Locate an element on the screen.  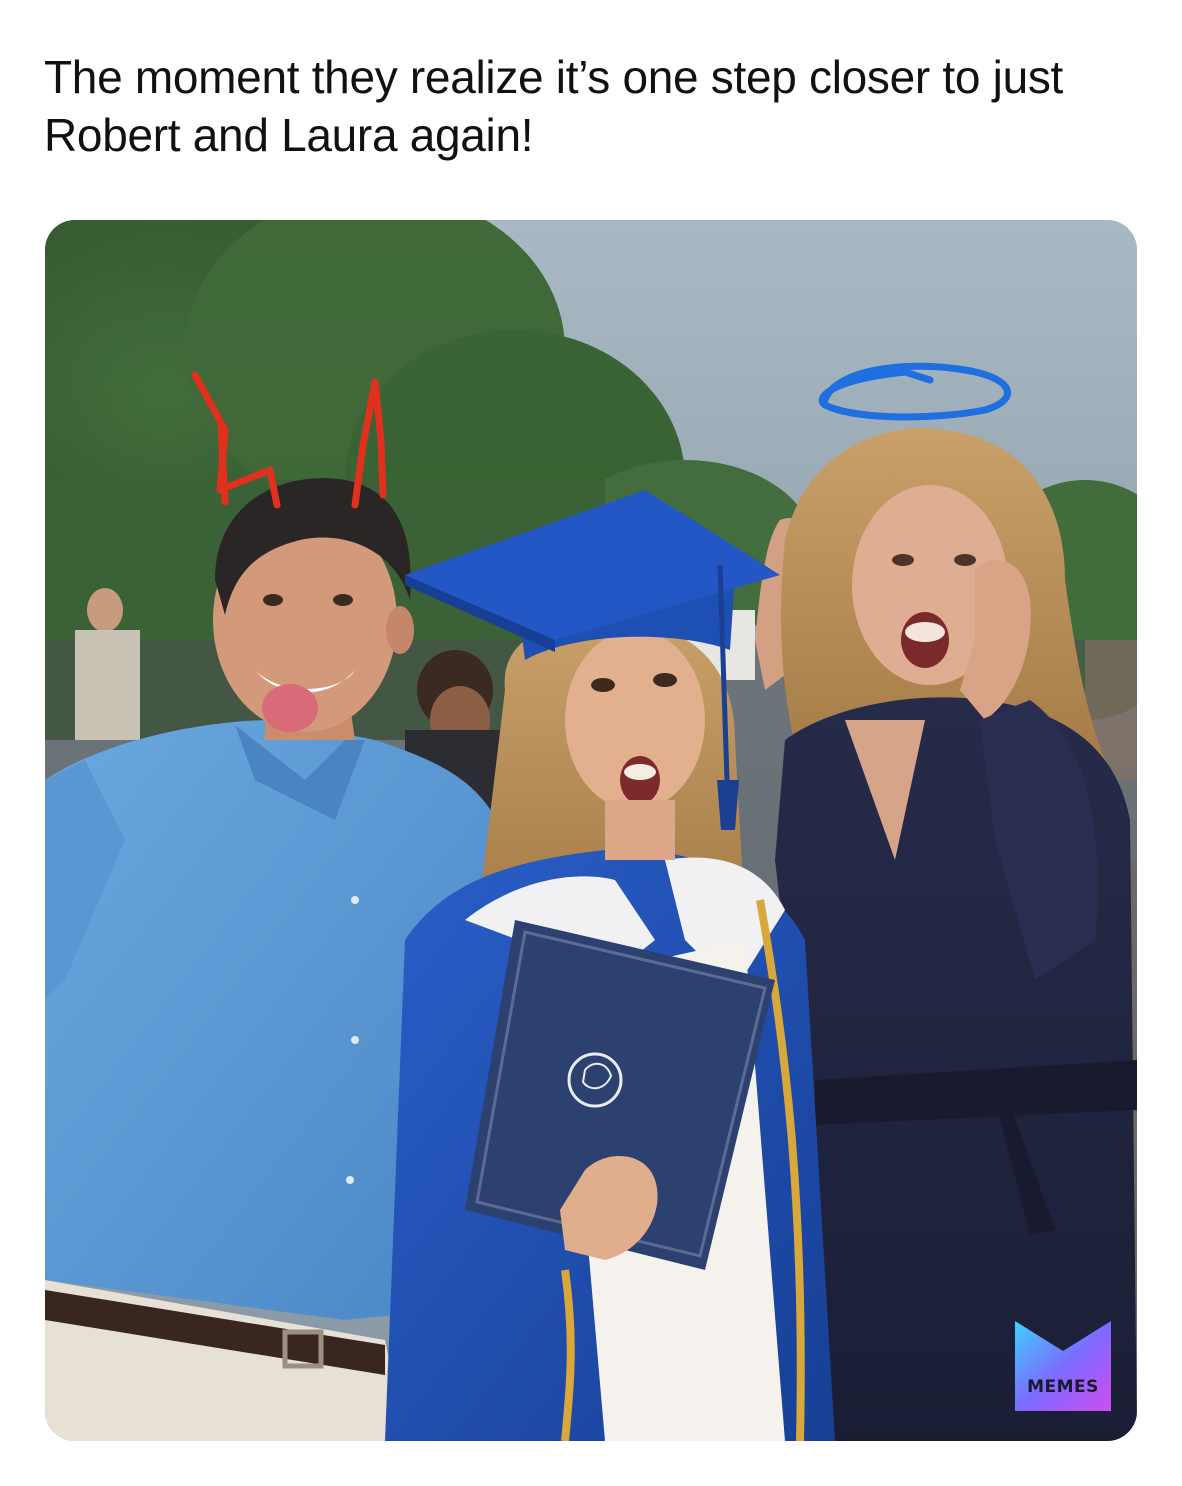
memes-logo-icon is located at coordinates (1063, 1366).